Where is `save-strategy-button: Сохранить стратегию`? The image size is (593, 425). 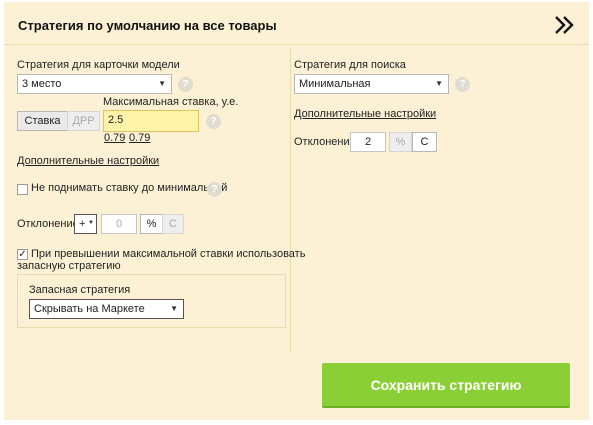 save-strategy-button: Сохранить стратегию is located at coordinates (446, 385).